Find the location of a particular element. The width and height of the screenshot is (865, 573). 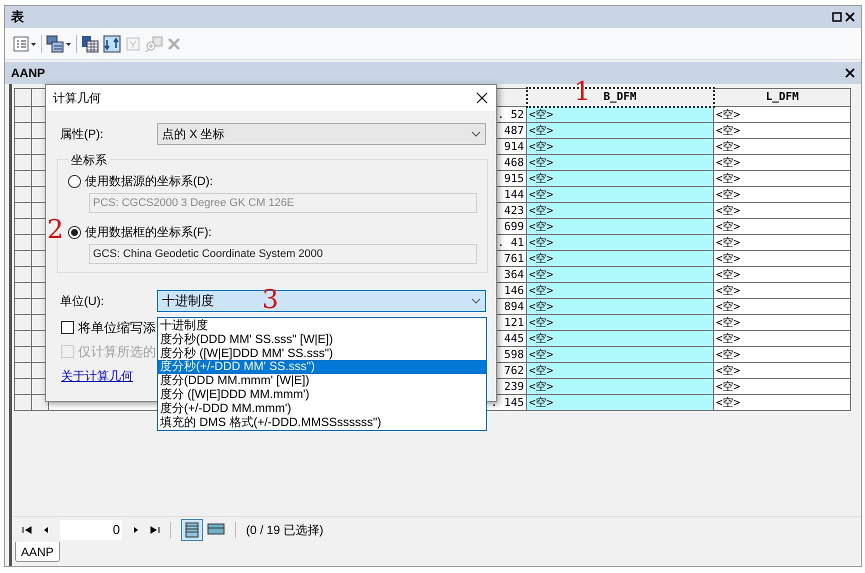

dropdown-option: 度分秒 ([W|E]DDD MM' SS.sss") is located at coordinates (322, 353).